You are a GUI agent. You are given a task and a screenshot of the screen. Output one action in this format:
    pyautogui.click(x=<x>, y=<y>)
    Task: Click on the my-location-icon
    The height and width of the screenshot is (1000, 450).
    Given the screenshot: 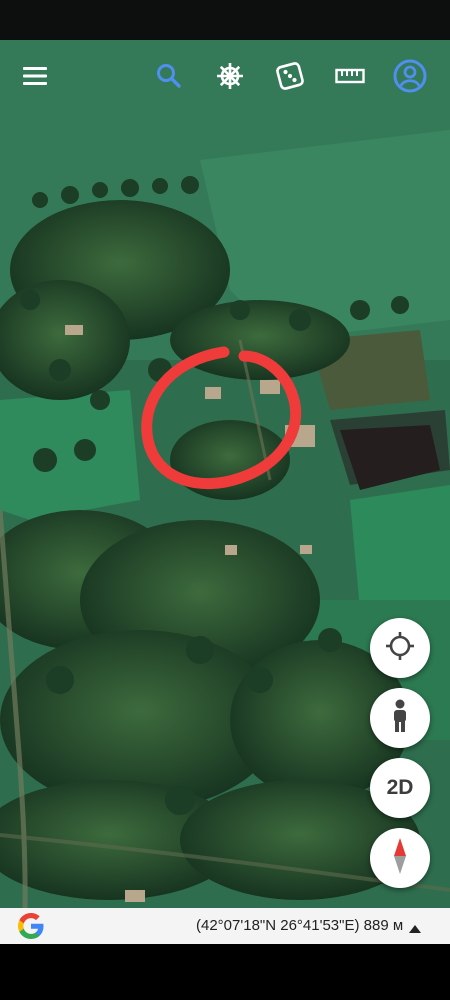 What is the action you would take?
    pyautogui.click(x=400, y=648)
    